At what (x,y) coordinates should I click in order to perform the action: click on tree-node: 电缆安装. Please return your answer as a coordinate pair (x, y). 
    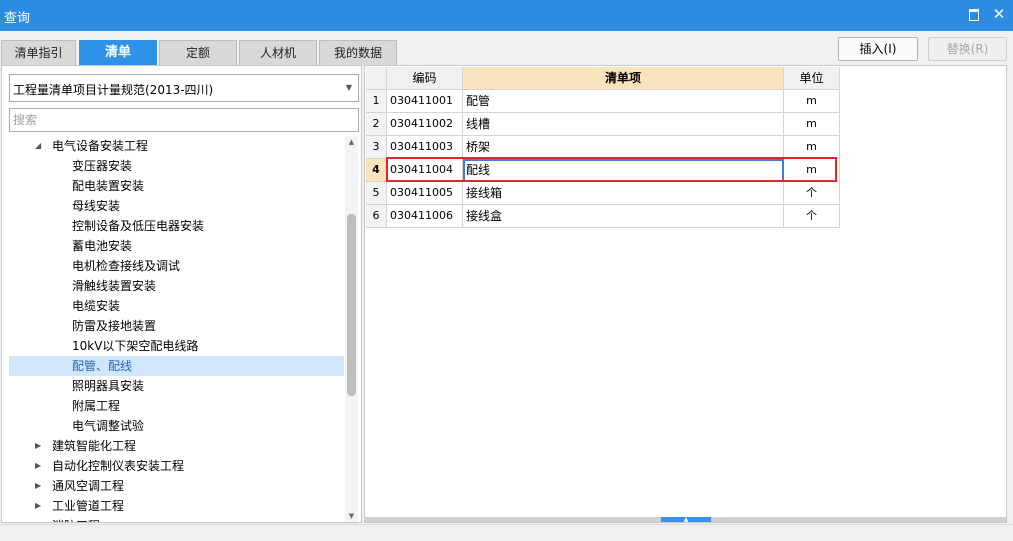
    Looking at the image, I should click on (176, 306).